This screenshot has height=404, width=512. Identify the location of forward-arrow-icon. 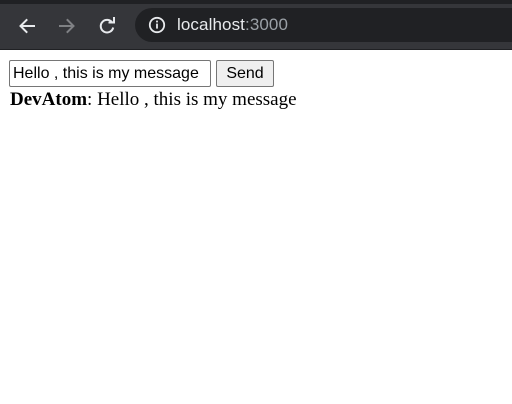
(67, 26).